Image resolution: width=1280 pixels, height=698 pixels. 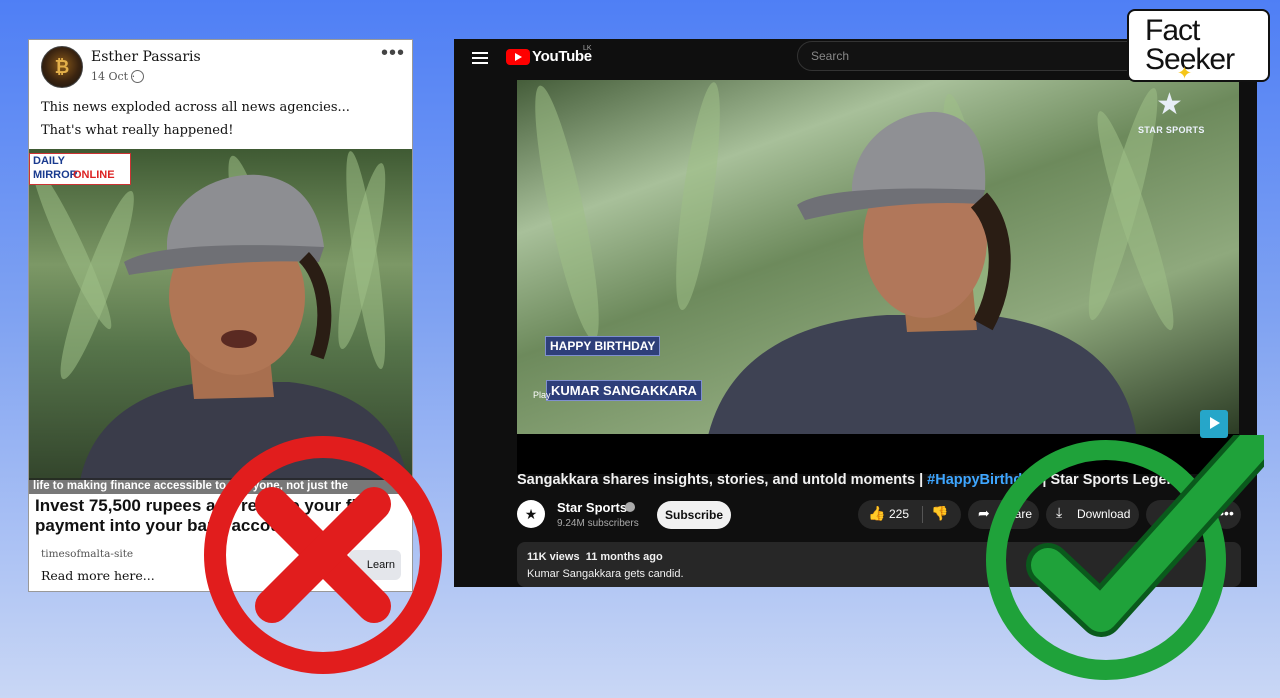 What do you see at coordinates (987, 56) in the screenshot?
I see `search-input: Search` at bounding box center [987, 56].